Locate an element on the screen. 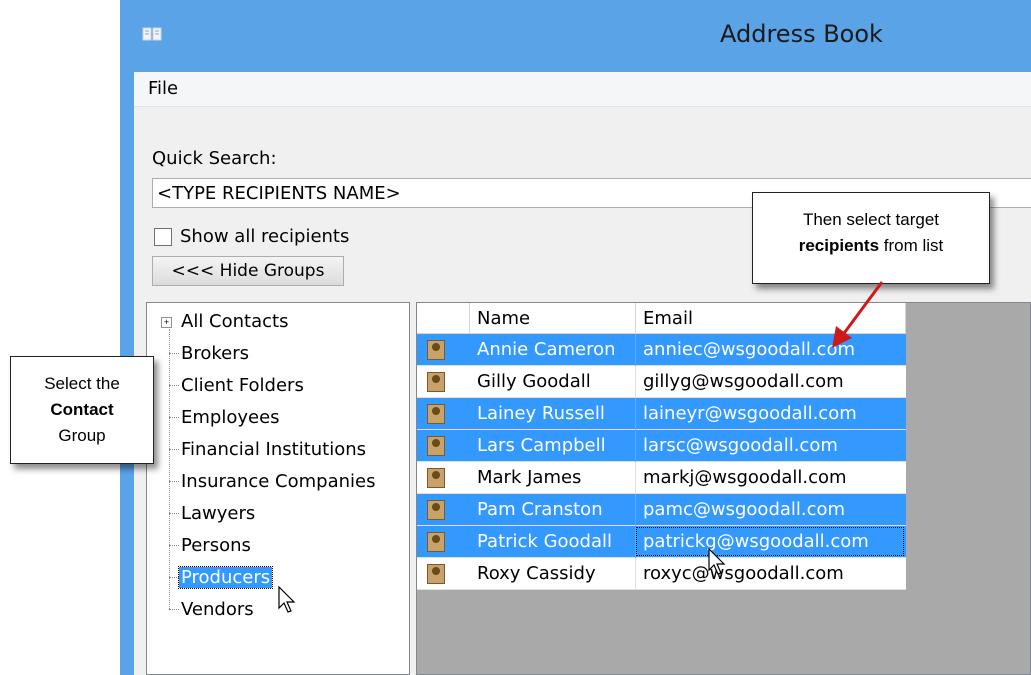 The image size is (1031, 675). contact-name: Patrick Goodall is located at coordinates (545, 541).